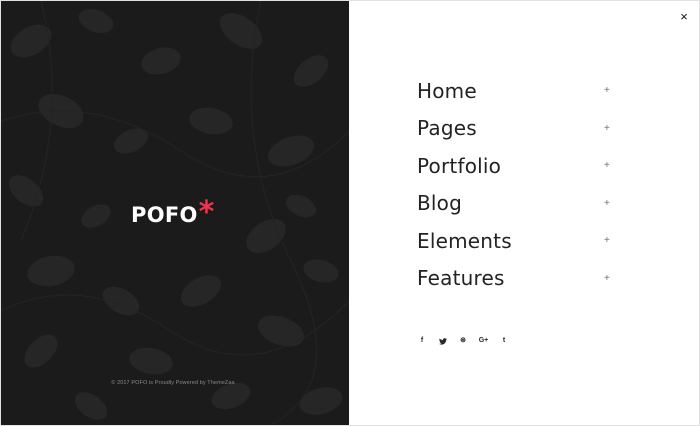 The width and height of the screenshot is (700, 426). I want to click on menu-item-features: Features +, so click(517, 279).